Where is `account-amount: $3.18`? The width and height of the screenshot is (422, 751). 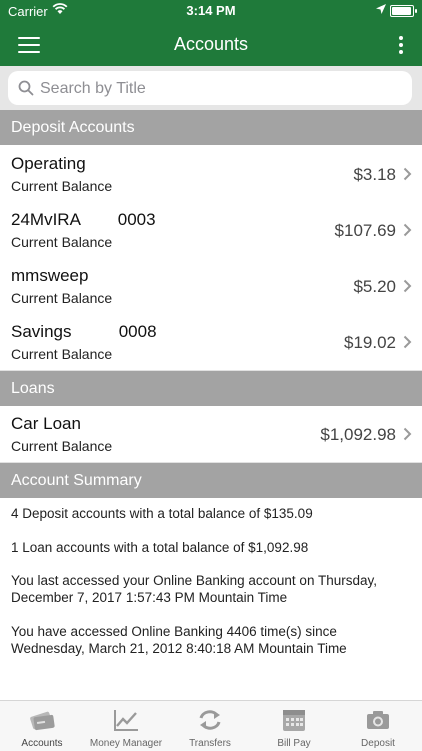 account-amount: $3.18 is located at coordinates (374, 174).